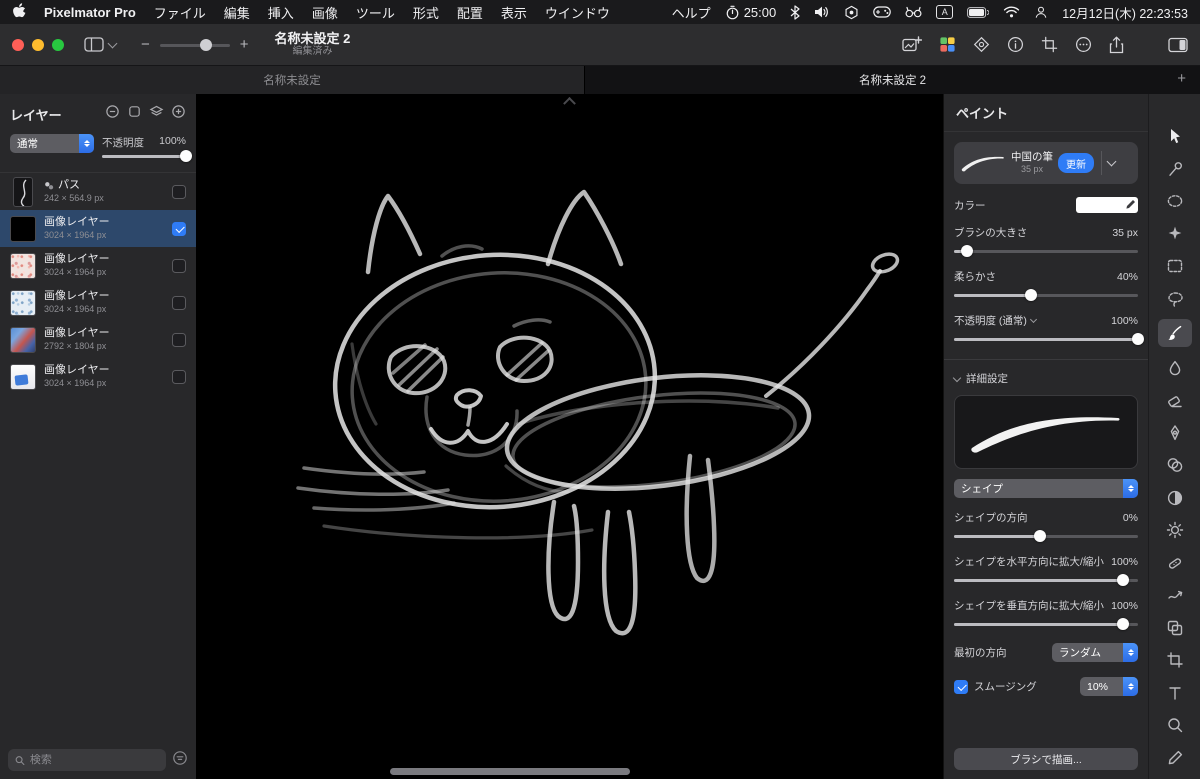  What do you see at coordinates (750, 12) in the screenshot?
I see `timer-status: 25:00` at bounding box center [750, 12].